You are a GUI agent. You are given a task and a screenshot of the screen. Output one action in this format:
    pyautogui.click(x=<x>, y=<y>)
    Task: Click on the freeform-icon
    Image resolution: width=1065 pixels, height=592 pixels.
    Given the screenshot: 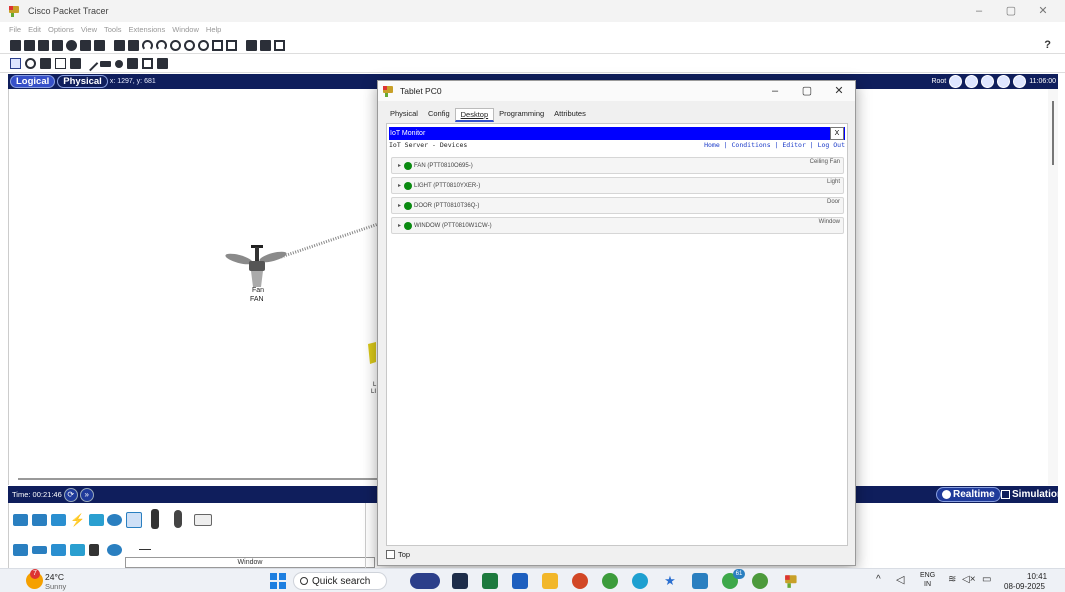 What is the action you would take?
    pyautogui.click(x=132, y=63)
    